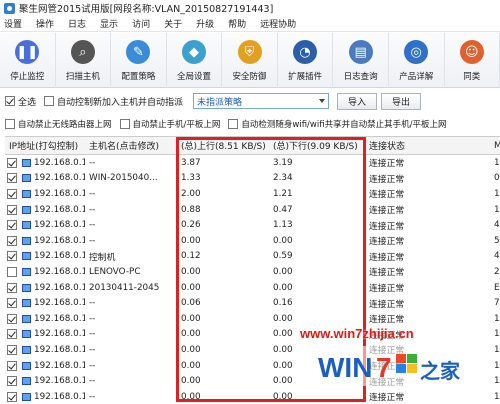  Describe the element at coordinates (45, 193) in the screenshot. I see `ip-cell: 192.168.0.106` at that location.